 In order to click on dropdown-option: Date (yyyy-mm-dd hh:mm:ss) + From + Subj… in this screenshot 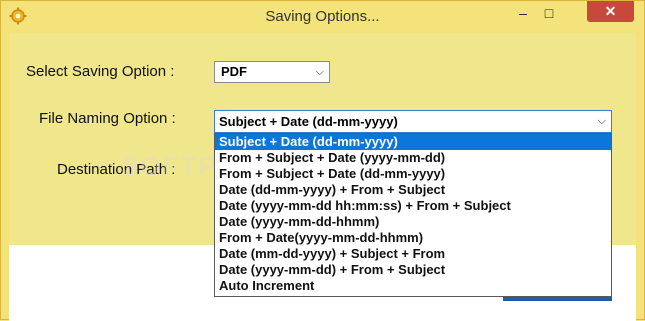, I will do `click(413, 206)`.